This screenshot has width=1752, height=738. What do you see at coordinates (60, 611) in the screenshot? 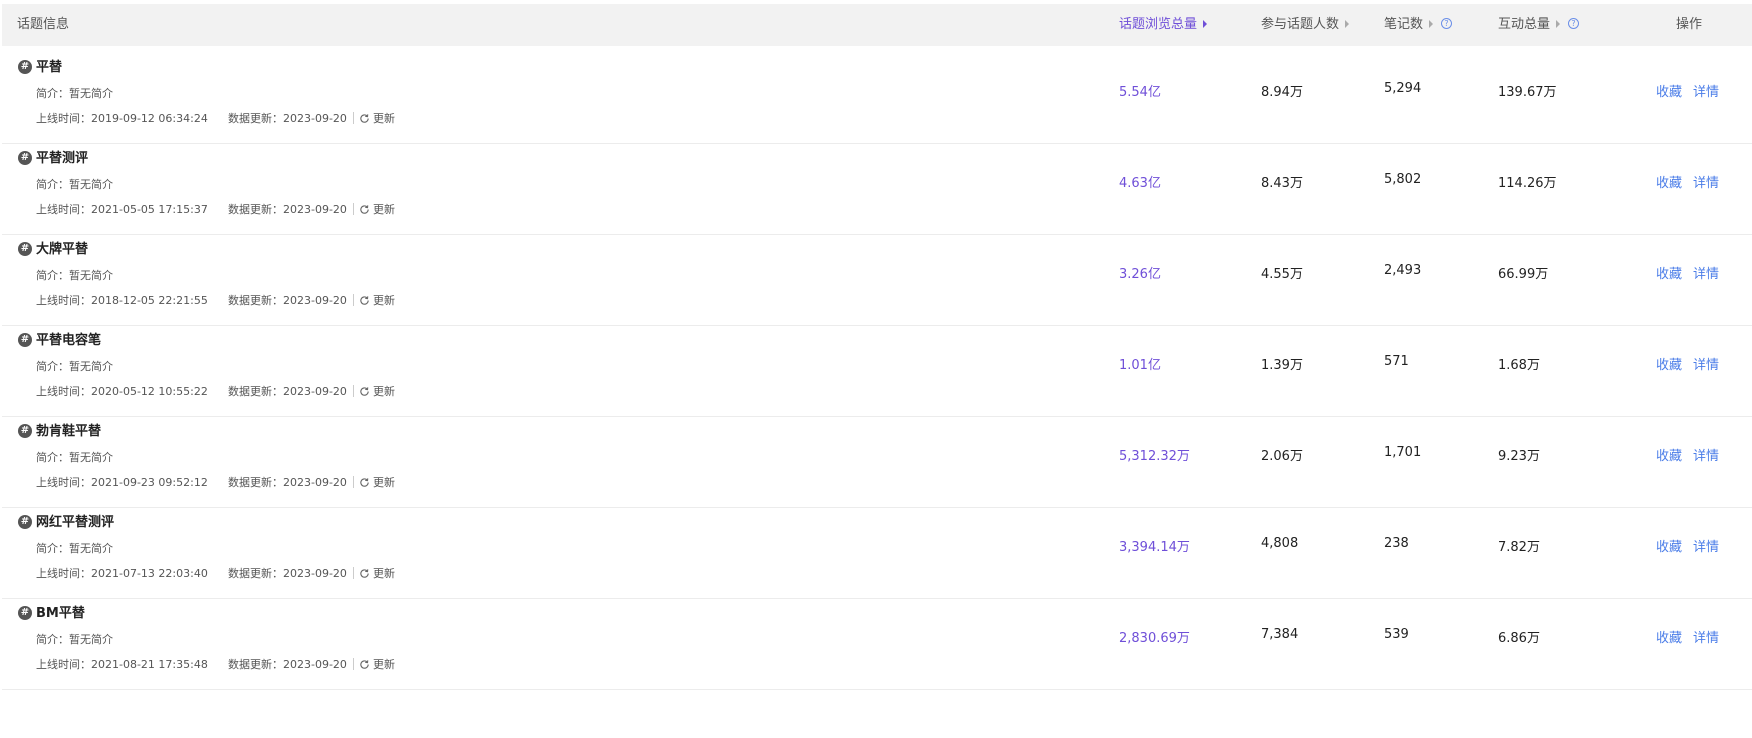
I see `topic-name: BM平替` at bounding box center [60, 611].